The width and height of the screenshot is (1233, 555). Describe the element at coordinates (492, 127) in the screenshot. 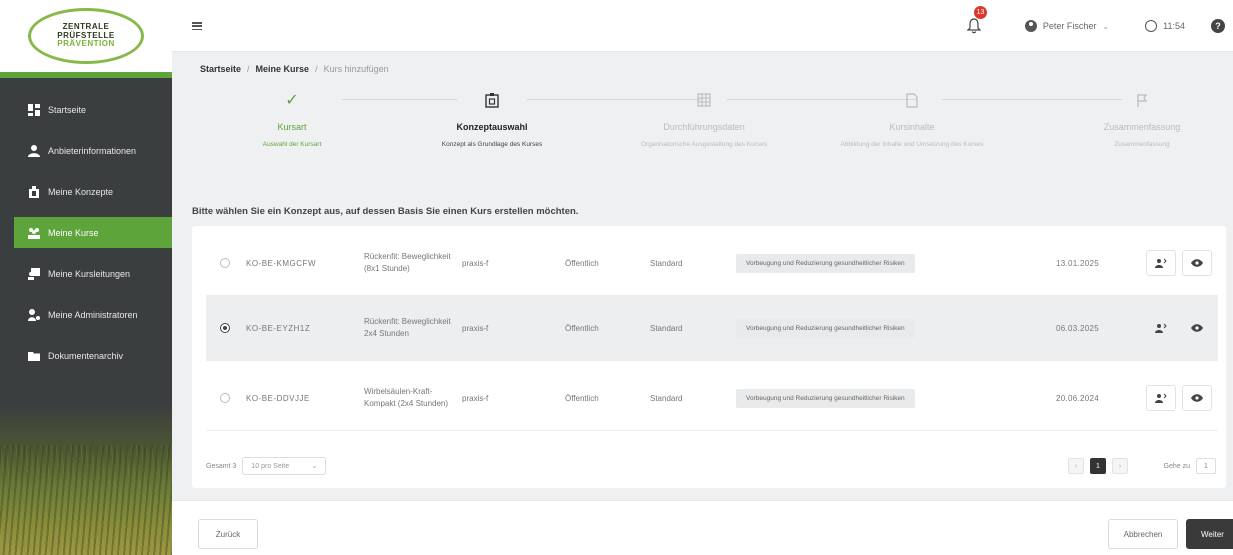

I see `step-title: Konzeptauswahl` at that location.